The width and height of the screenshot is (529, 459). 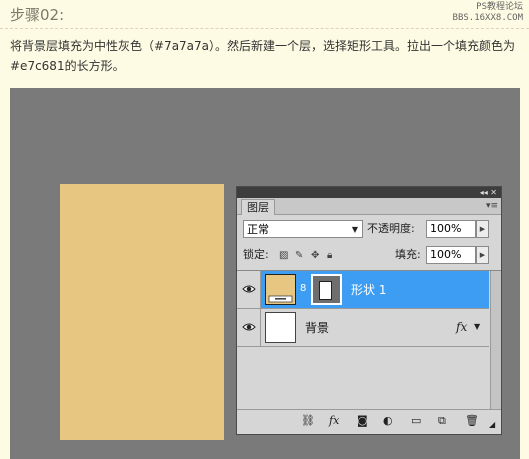 I want to click on background-layer-thumbnail, so click(x=280, y=327).